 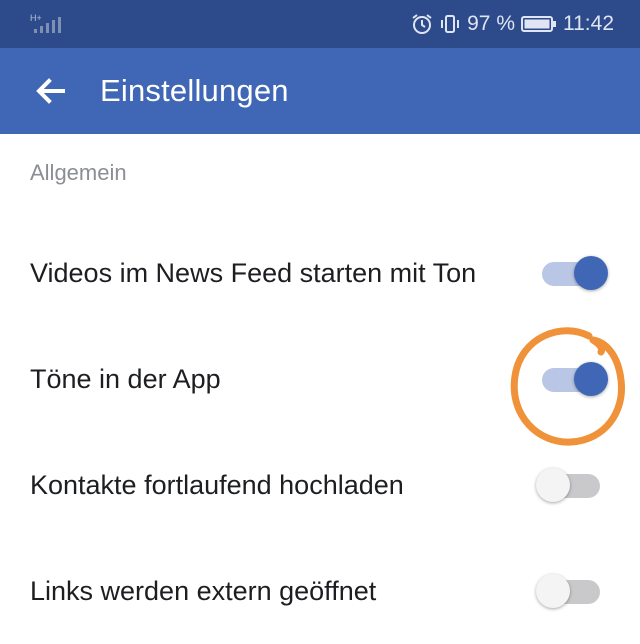 I want to click on setting-label: Videos im News Feed starten mit Ton, so click(x=253, y=273).